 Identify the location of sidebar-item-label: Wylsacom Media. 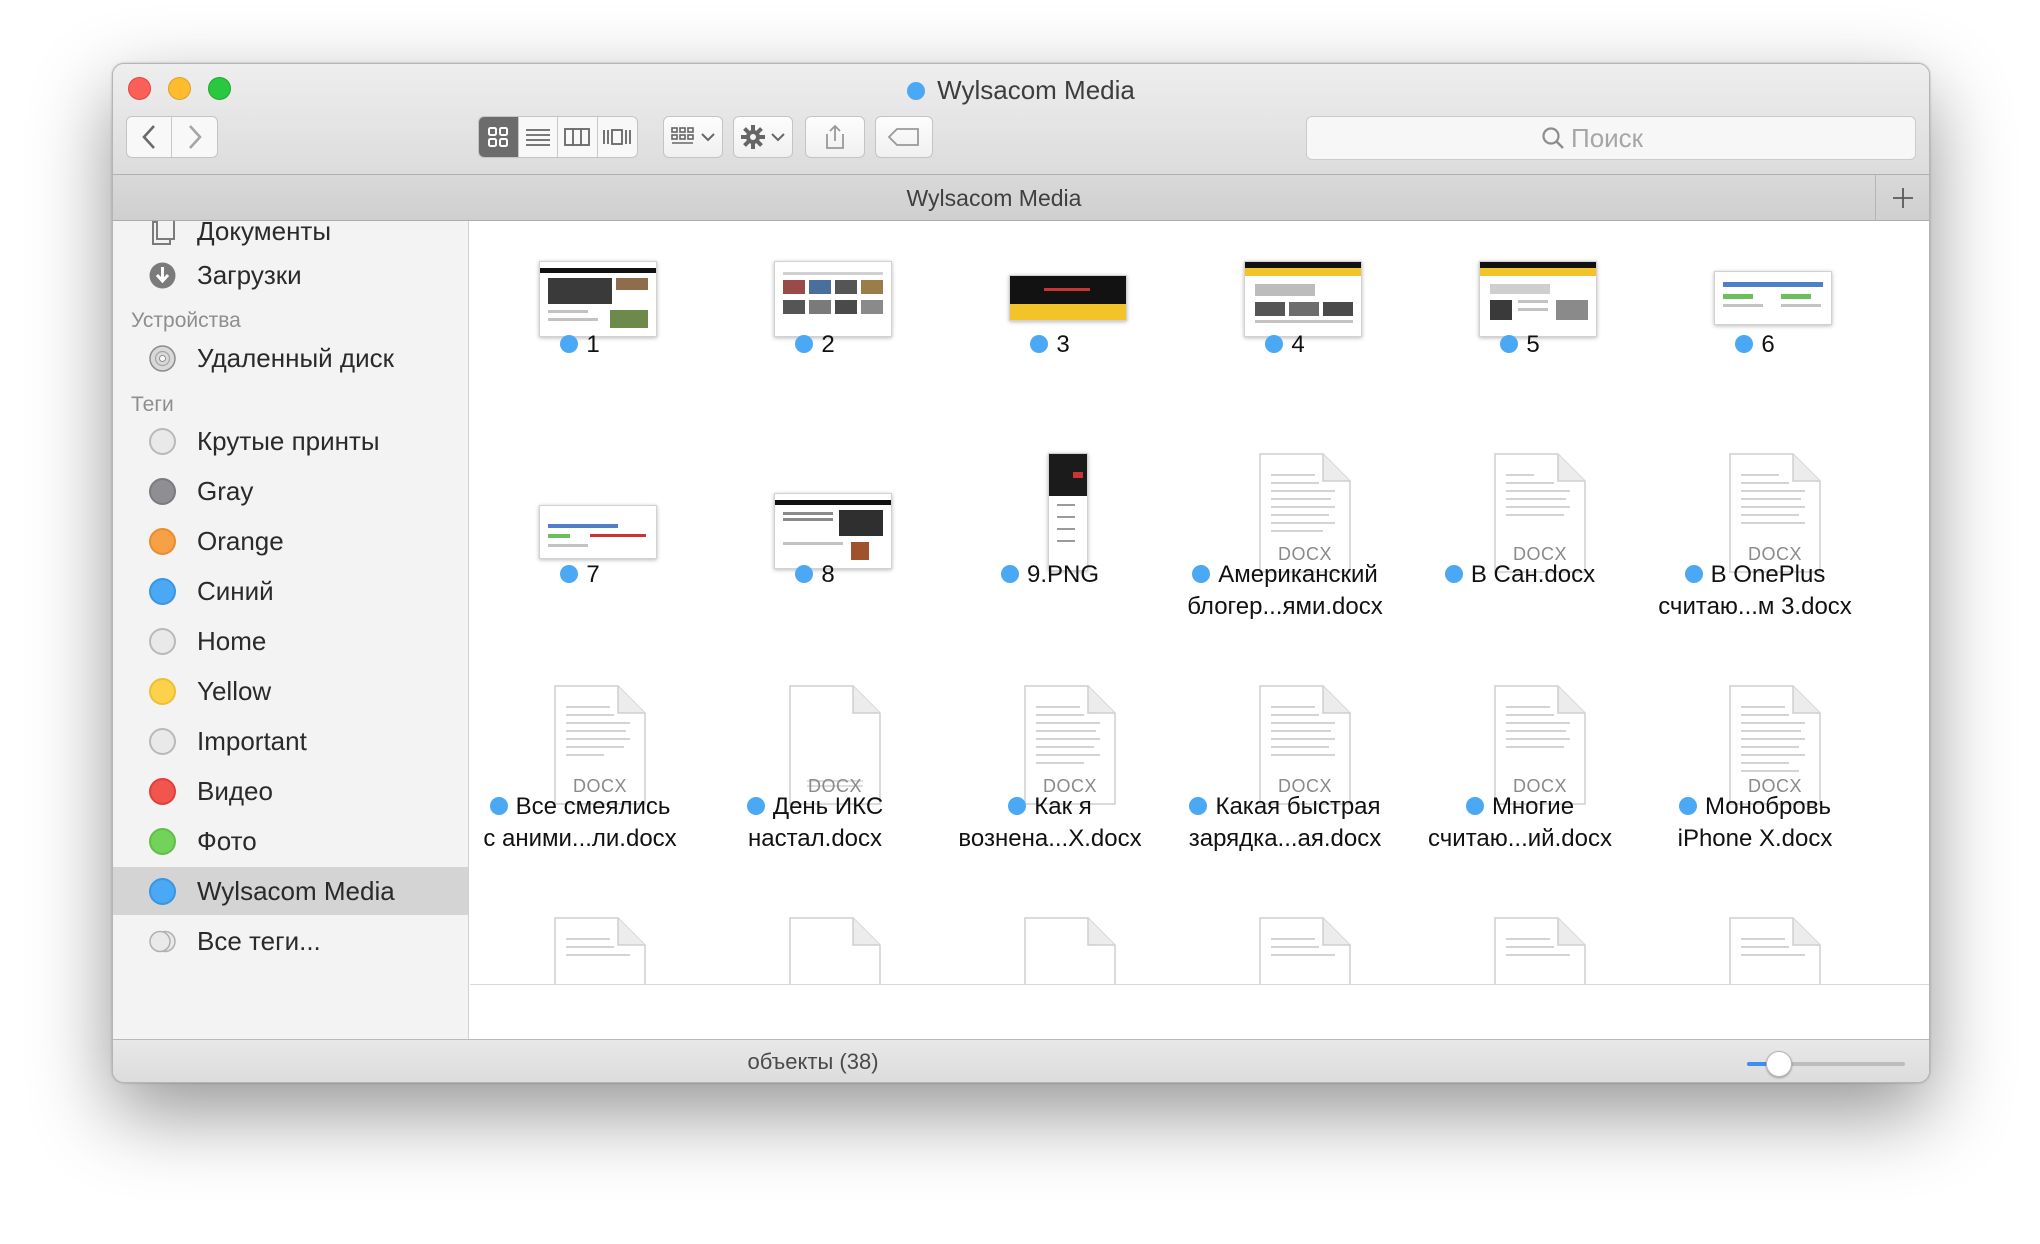
(296, 890).